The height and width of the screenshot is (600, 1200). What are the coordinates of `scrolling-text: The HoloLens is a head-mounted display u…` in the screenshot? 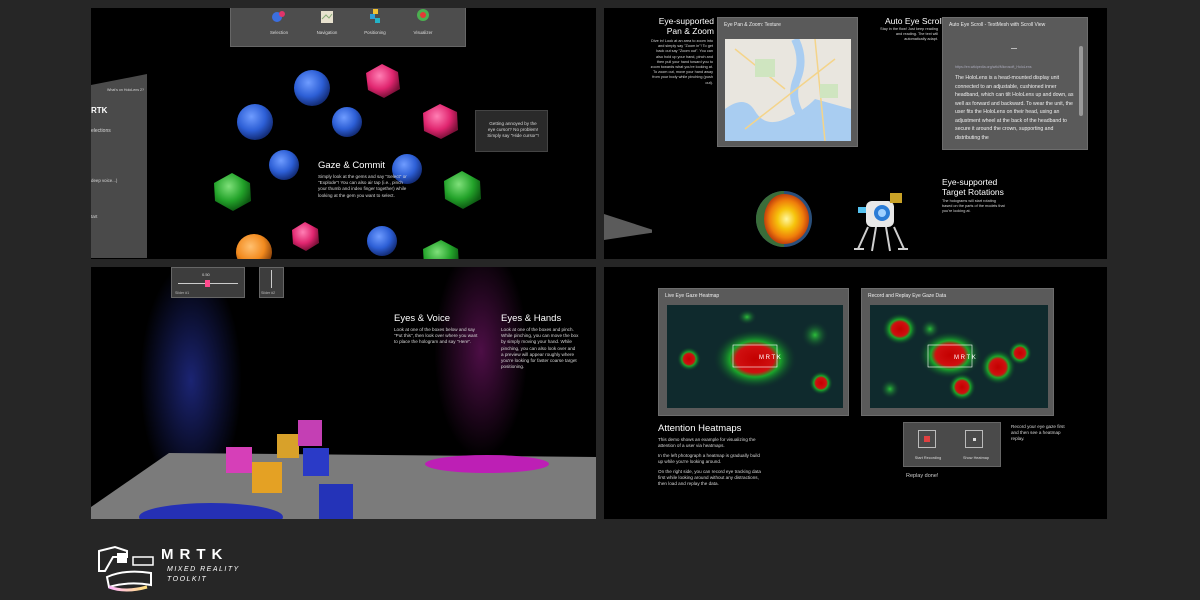 It's located at (1014, 108).